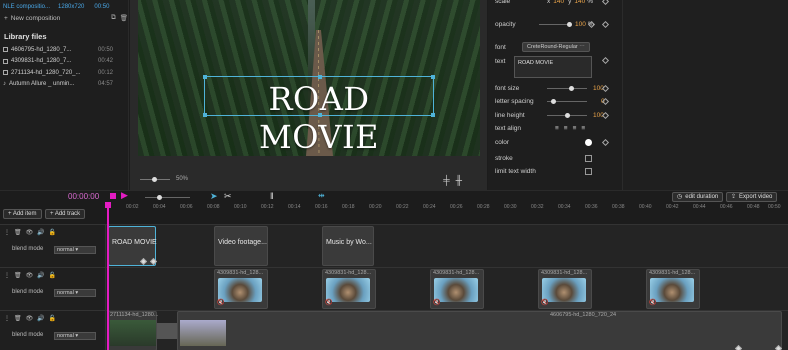 The image size is (788, 350). Describe the element at coordinates (588, 142) in the screenshot. I see `color-swatch` at that location.